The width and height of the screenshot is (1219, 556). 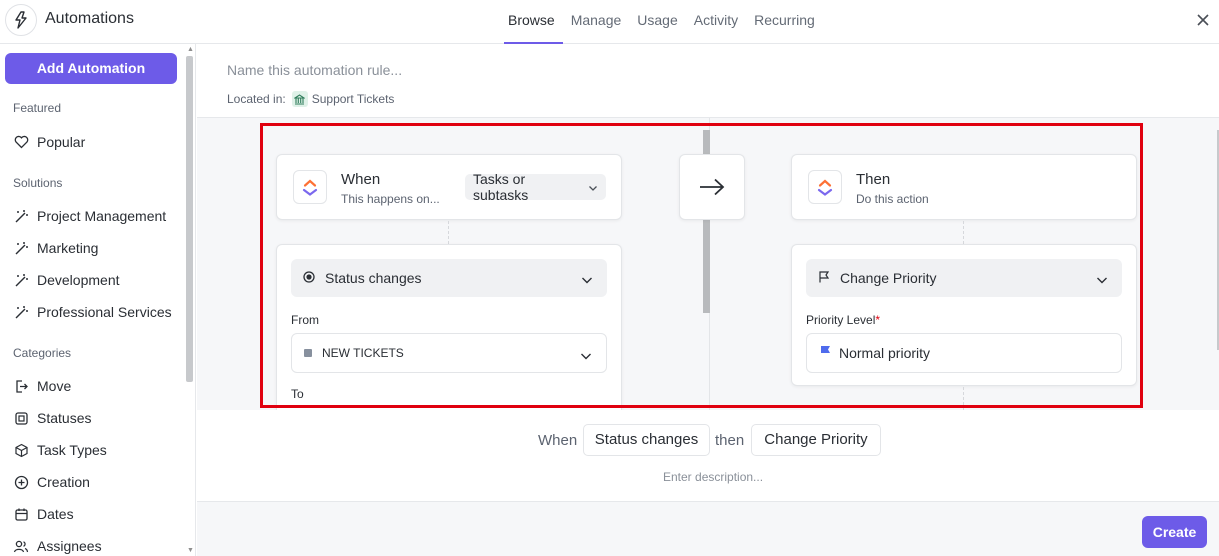 What do you see at coordinates (825, 353) in the screenshot?
I see `priority-flag-icon` at bounding box center [825, 353].